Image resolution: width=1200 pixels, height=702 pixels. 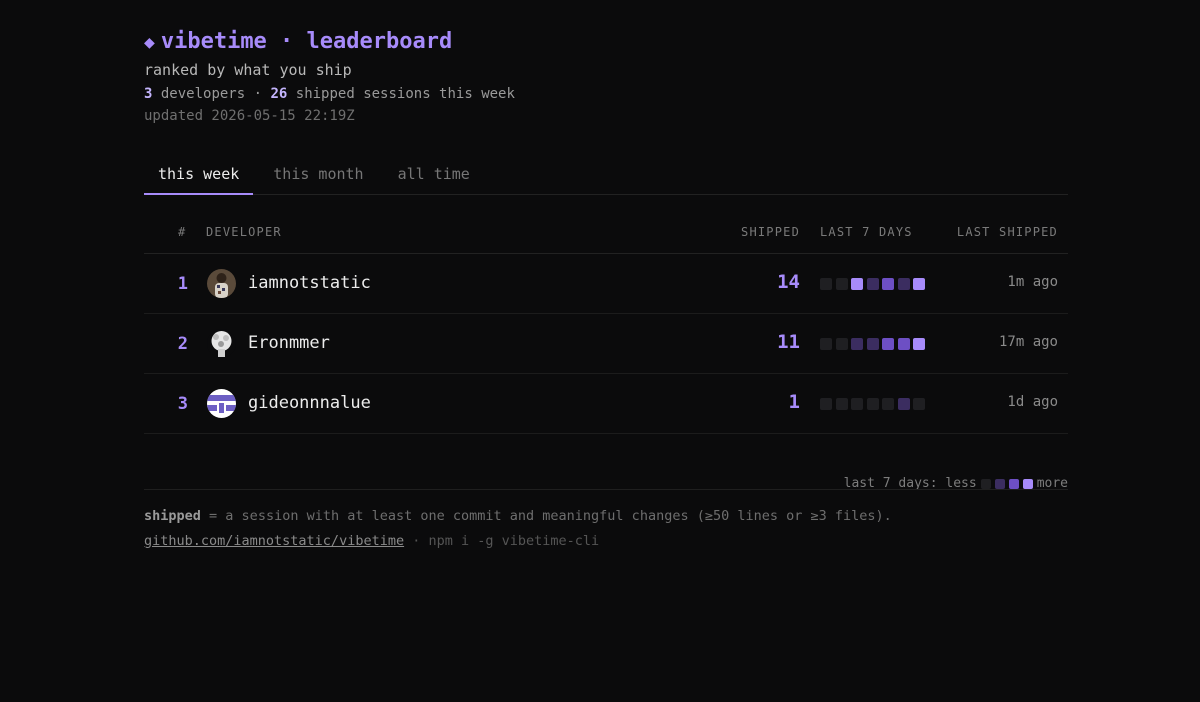 What do you see at coordinates (788, 342) in the screenshot?
I see `shipped-count: 11` at bounding box center [788, 342].